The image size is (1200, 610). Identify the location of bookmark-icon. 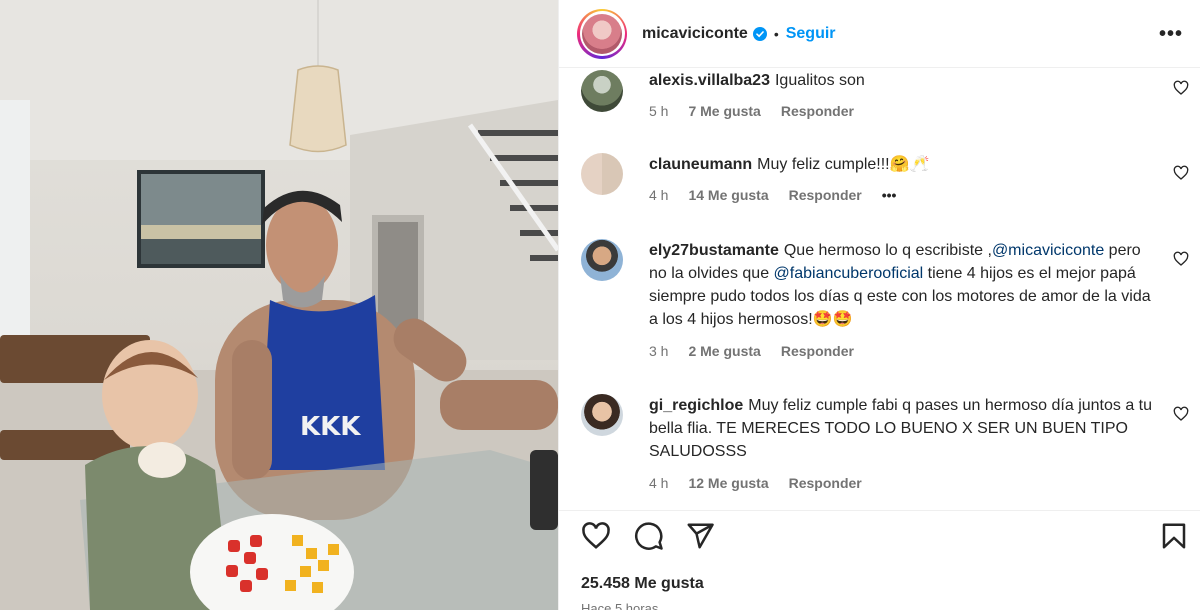
(1174, 536).